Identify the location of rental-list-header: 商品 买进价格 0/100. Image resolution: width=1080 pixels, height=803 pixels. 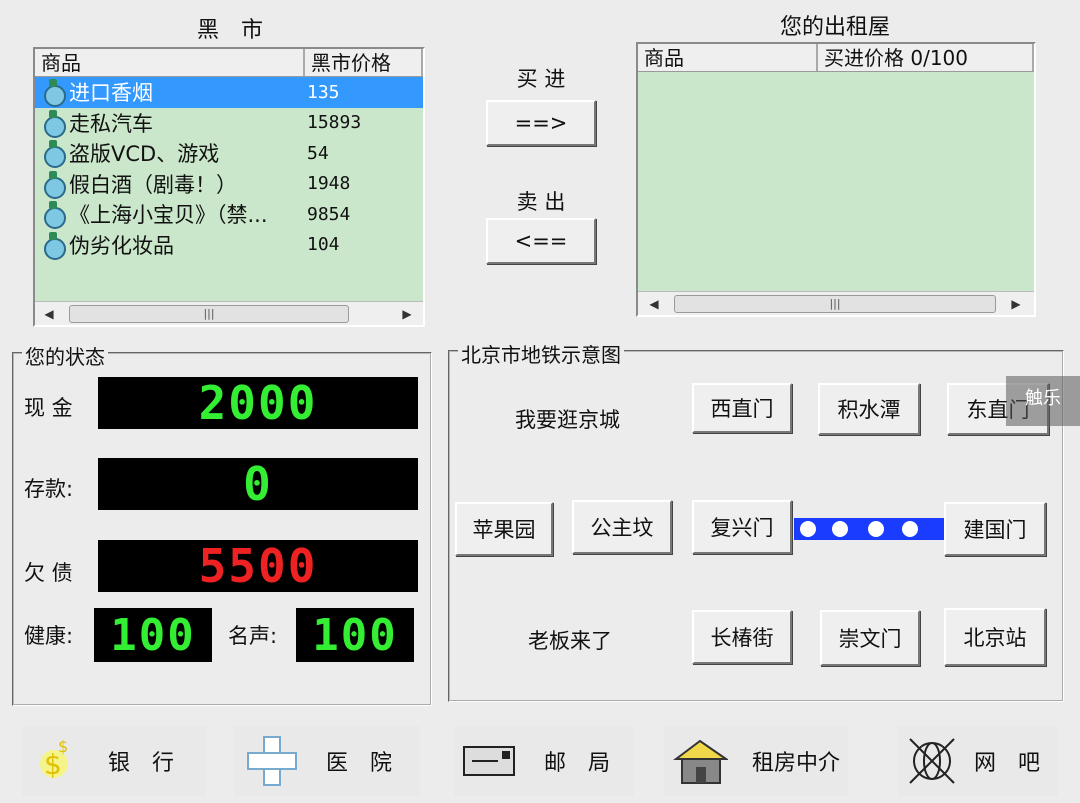
(836, 58).